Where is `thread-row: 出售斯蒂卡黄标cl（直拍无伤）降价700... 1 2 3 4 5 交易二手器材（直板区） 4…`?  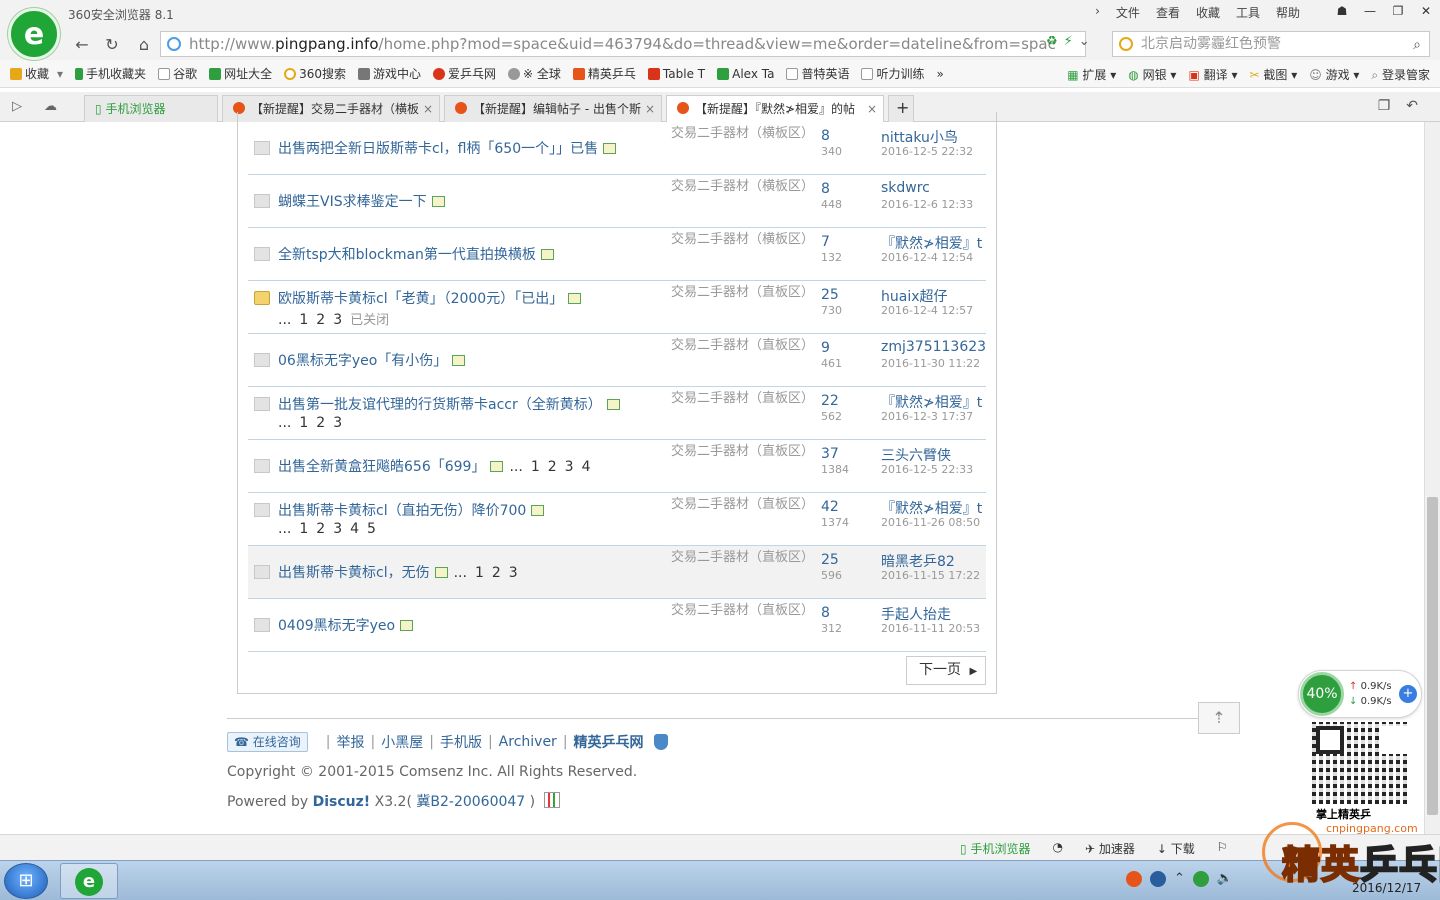 thread-row: 出售斯蒂卡黄标cl（直拍无伤）降价700... 1 2 3 4 5 交易二手器材（直板区） 4… is located at coordinates (617, 519).